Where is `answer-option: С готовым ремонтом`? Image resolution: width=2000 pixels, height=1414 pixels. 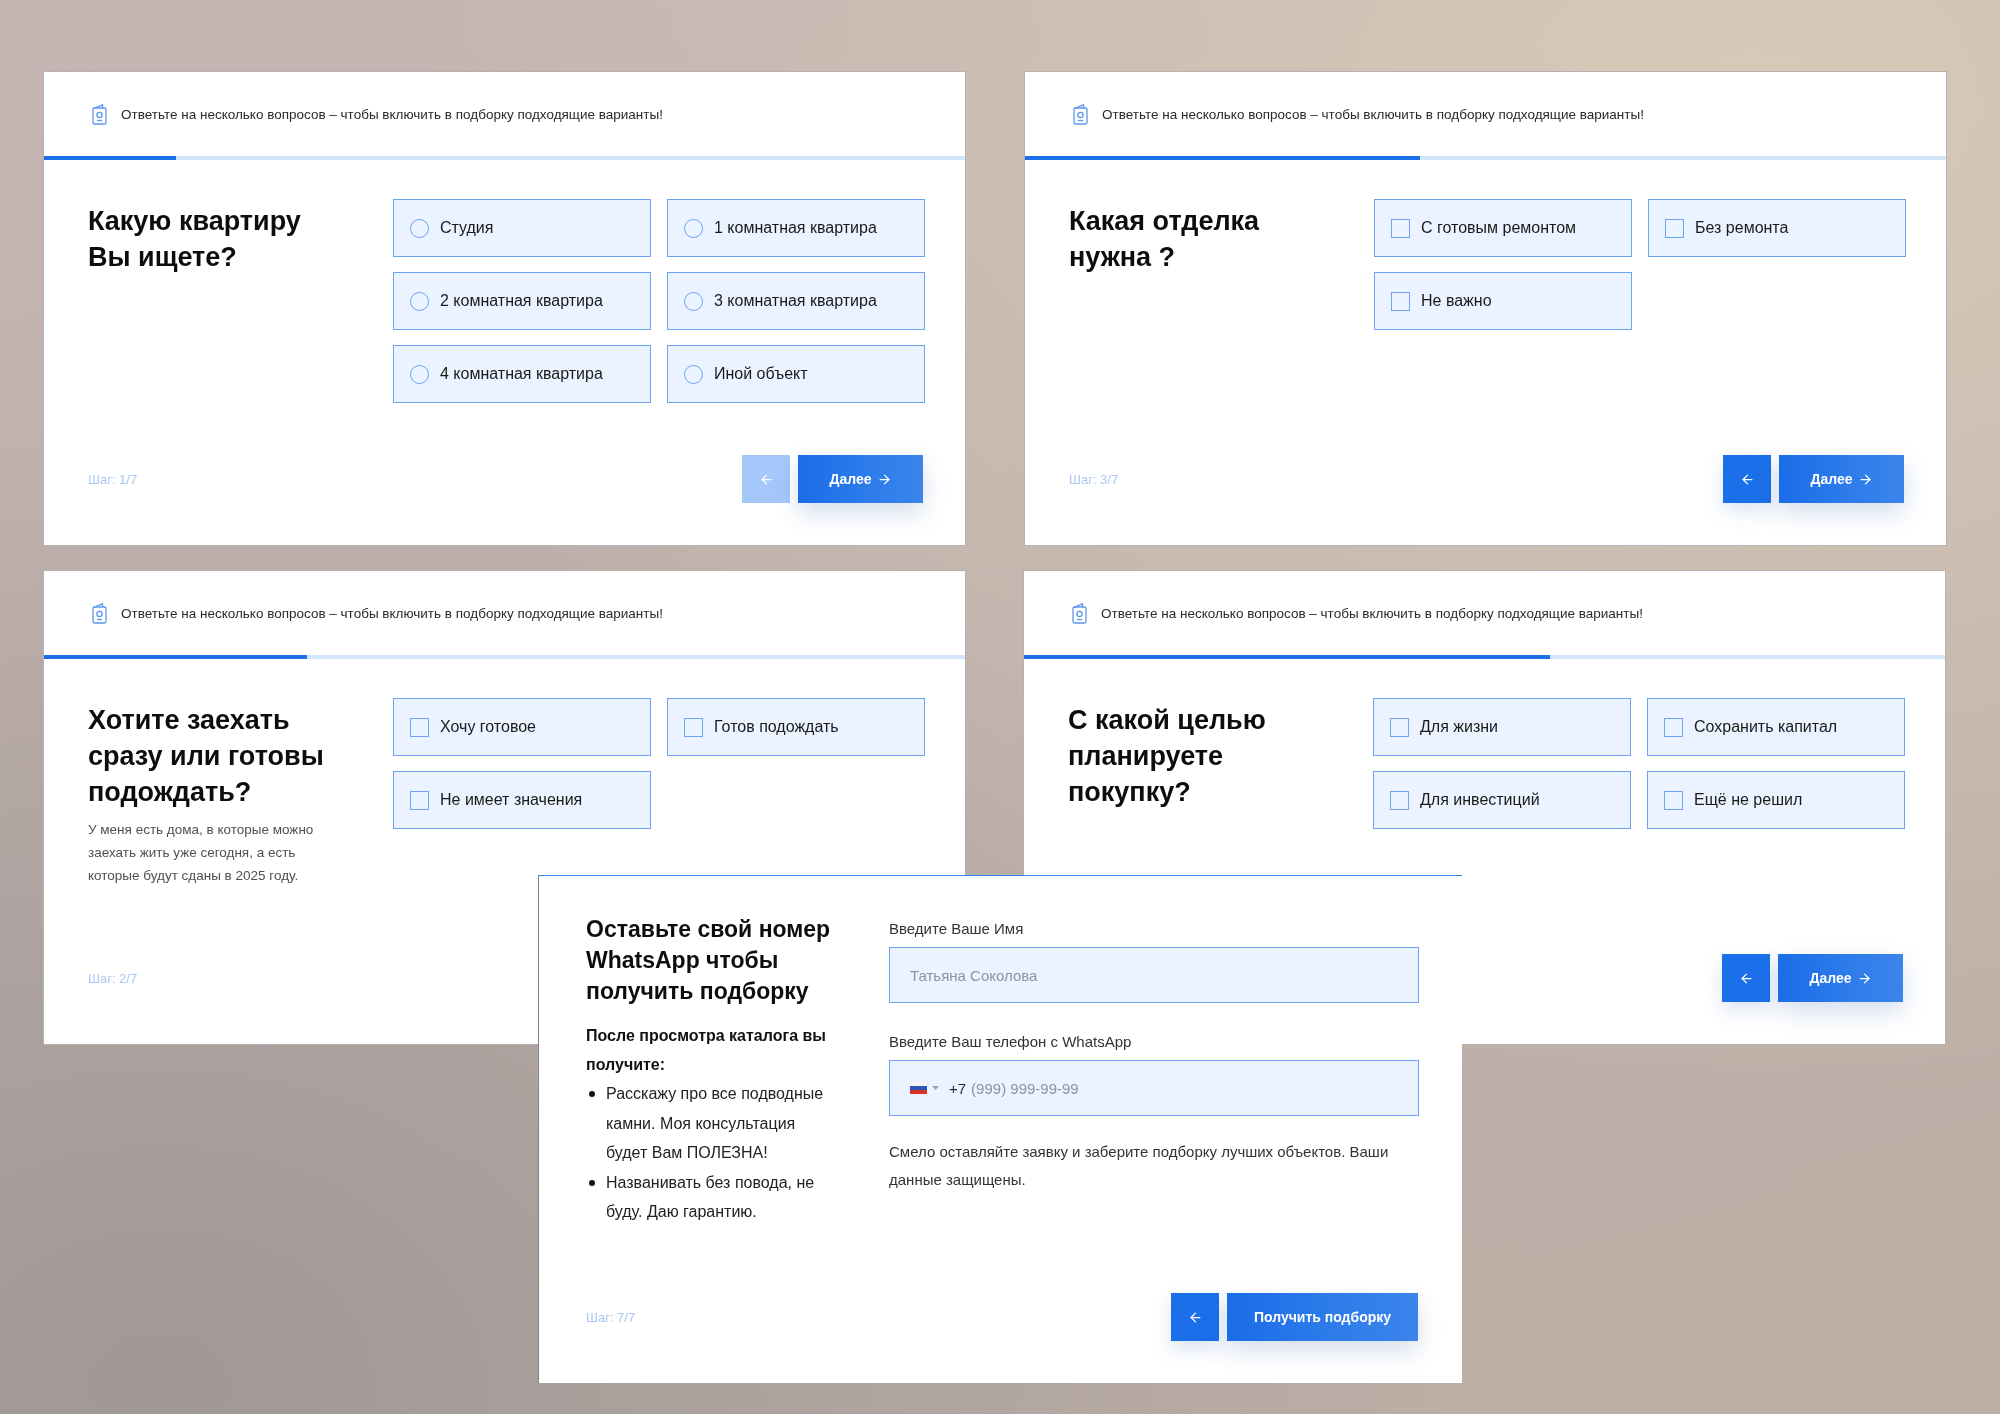 answer-option: С готовым ремонтом is located at coordinates (1503, 228).